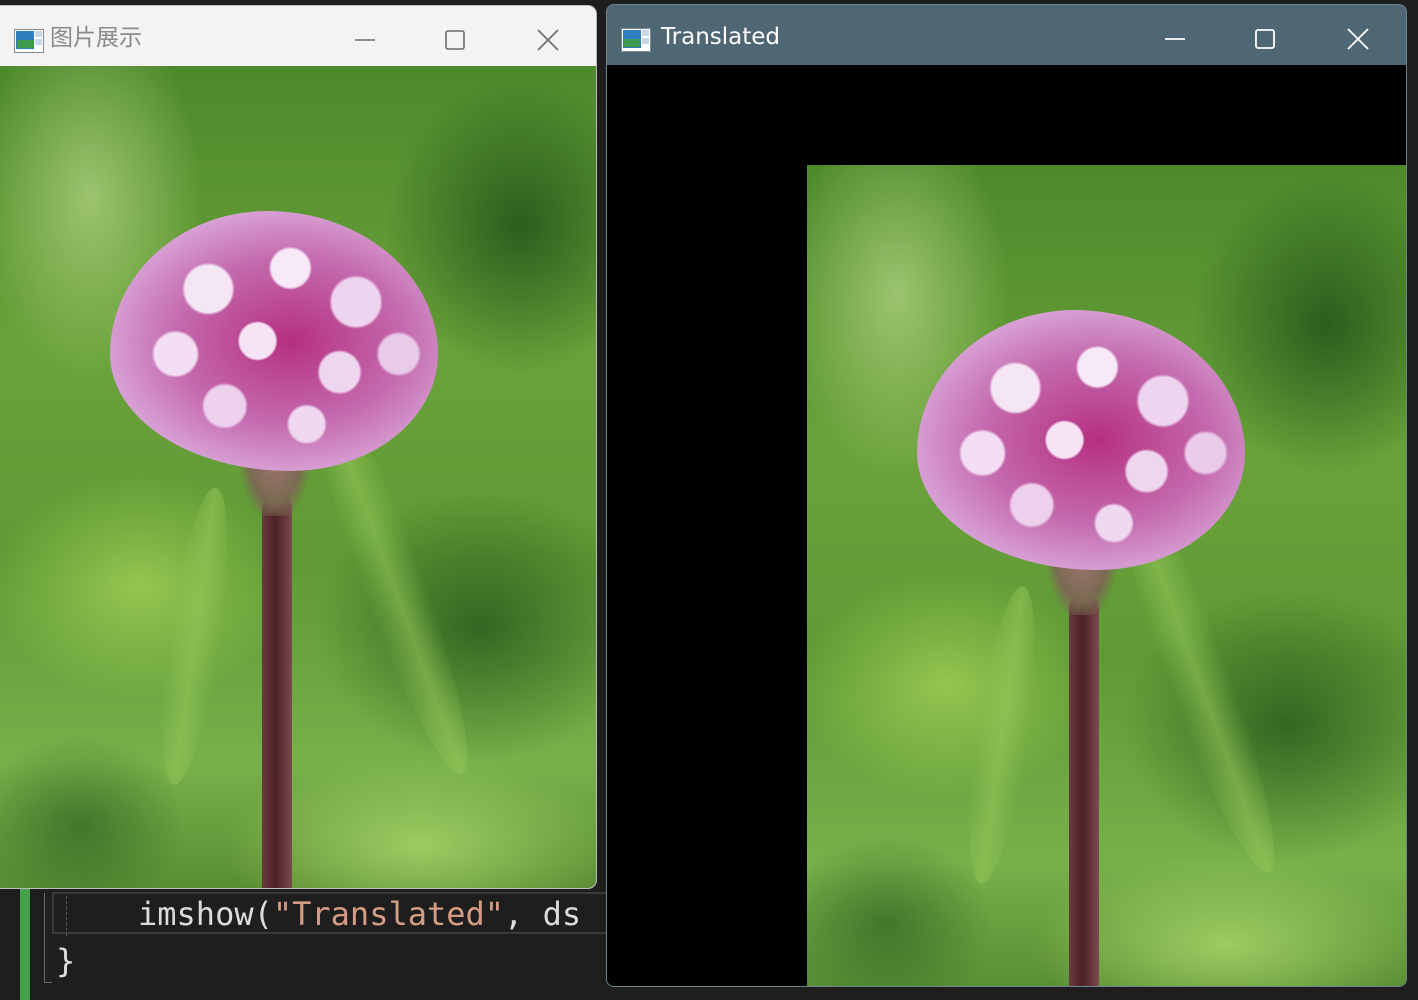  Describe the element at coordinates (1006, 35) in the screenshot. I see `window-titlebar: Translated` at that location.